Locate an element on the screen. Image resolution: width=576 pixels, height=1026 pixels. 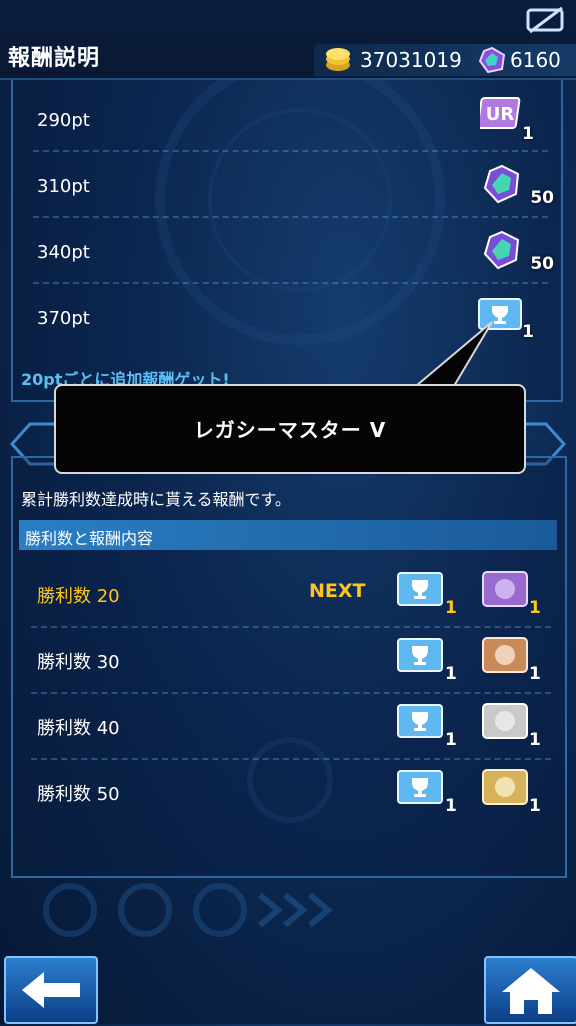
back-arrow-icon is located at coordinates (51, 990).